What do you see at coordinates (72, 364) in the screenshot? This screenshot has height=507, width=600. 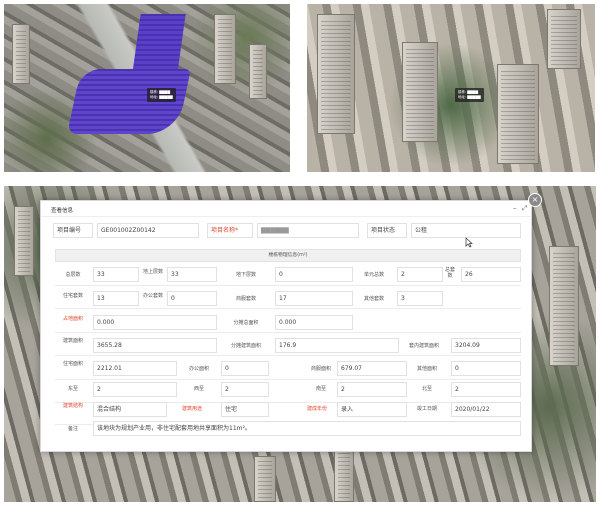 I see `residential-area-label: 住宅面积` at bounding box center [72, 364].